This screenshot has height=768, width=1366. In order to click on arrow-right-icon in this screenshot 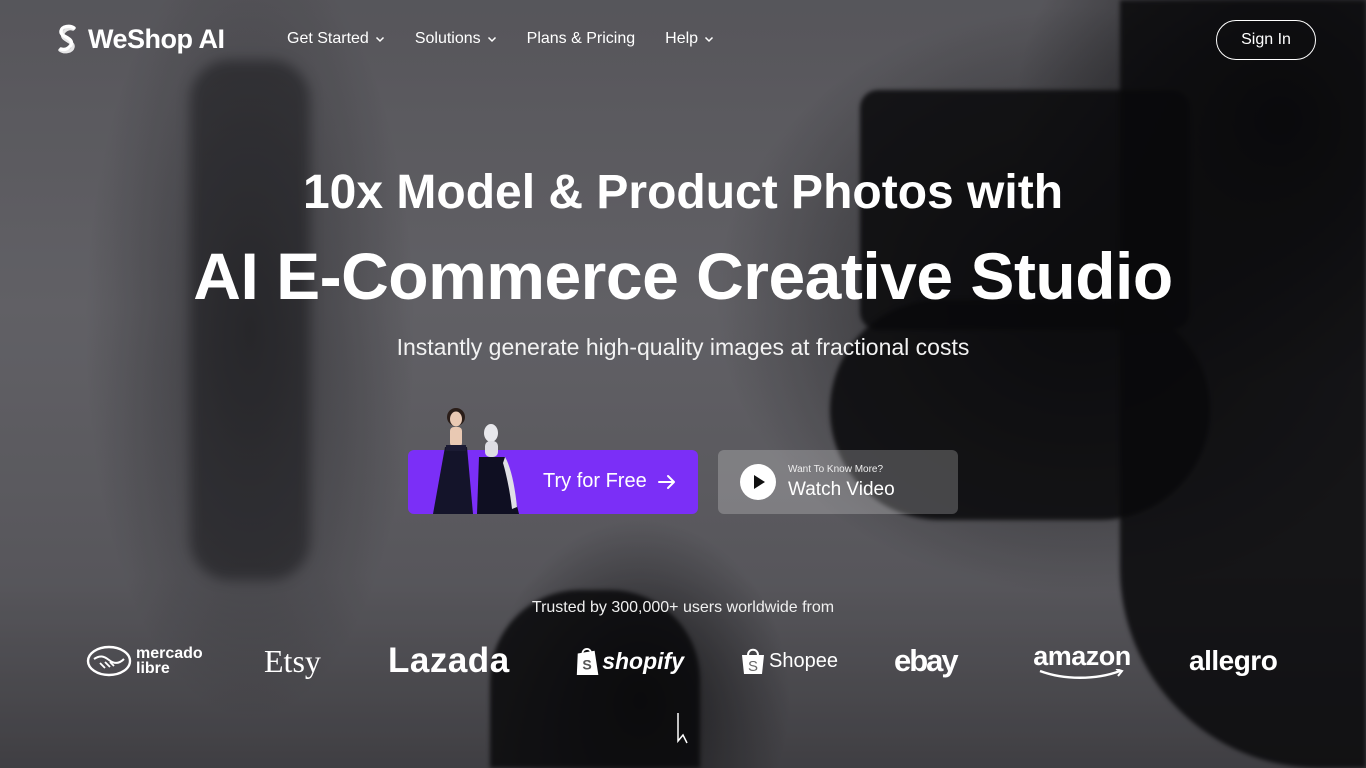, I will do `click(666, 482)`.